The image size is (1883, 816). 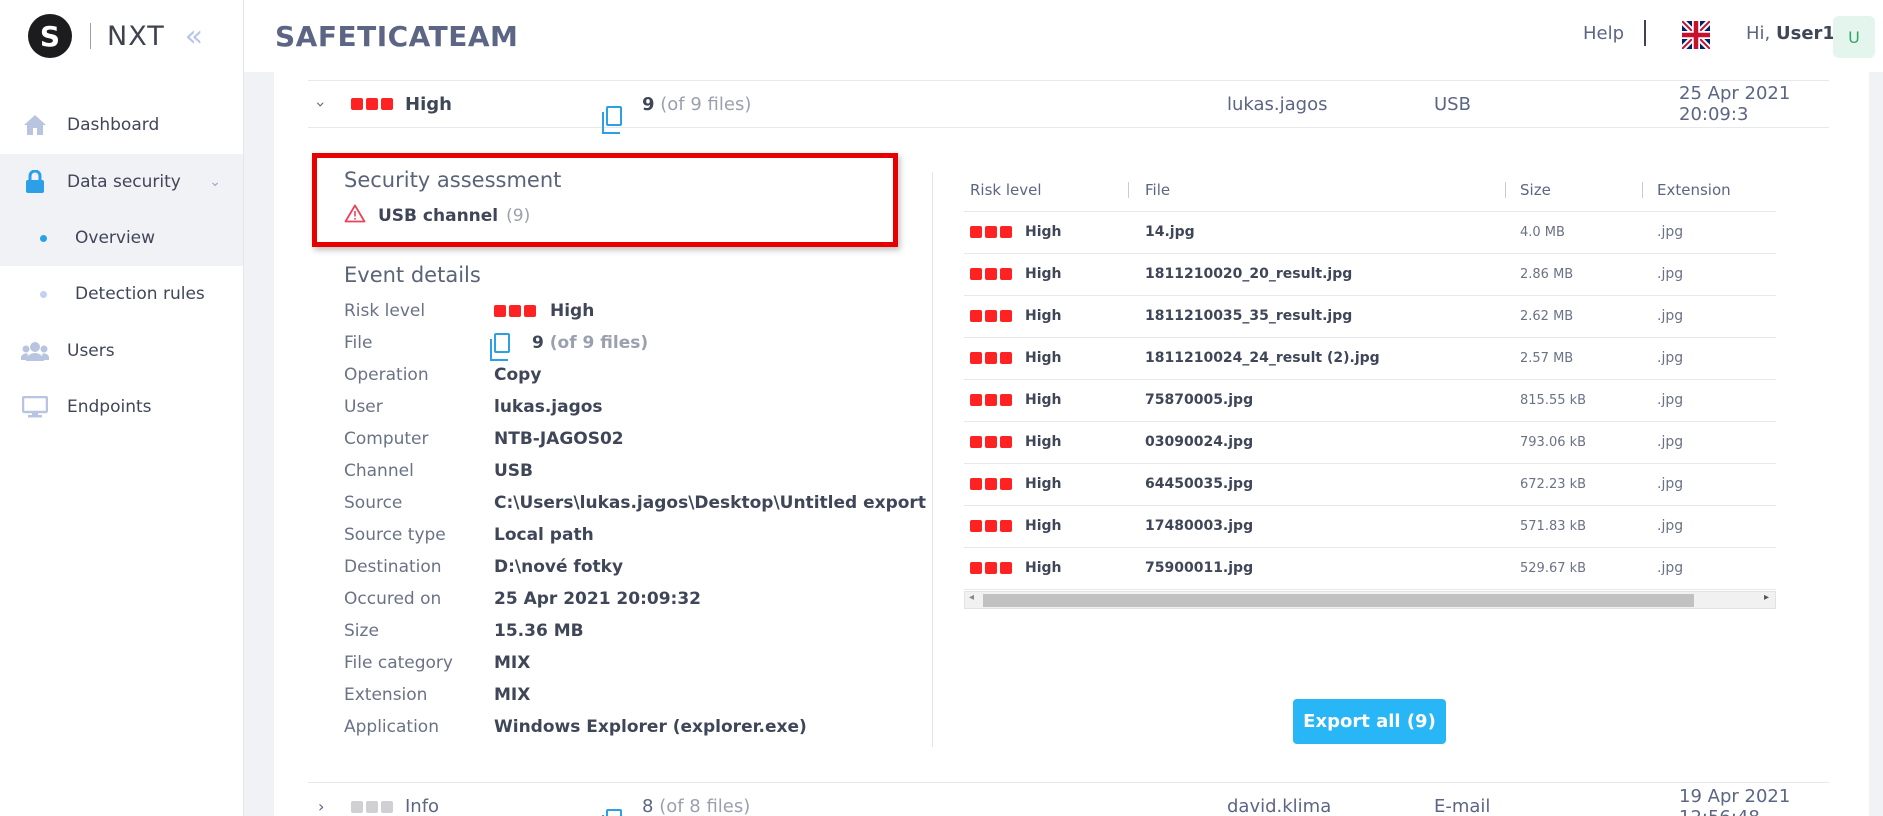 I want to click on user-cell: lukas.jagos, so click(x=1277, y=104).